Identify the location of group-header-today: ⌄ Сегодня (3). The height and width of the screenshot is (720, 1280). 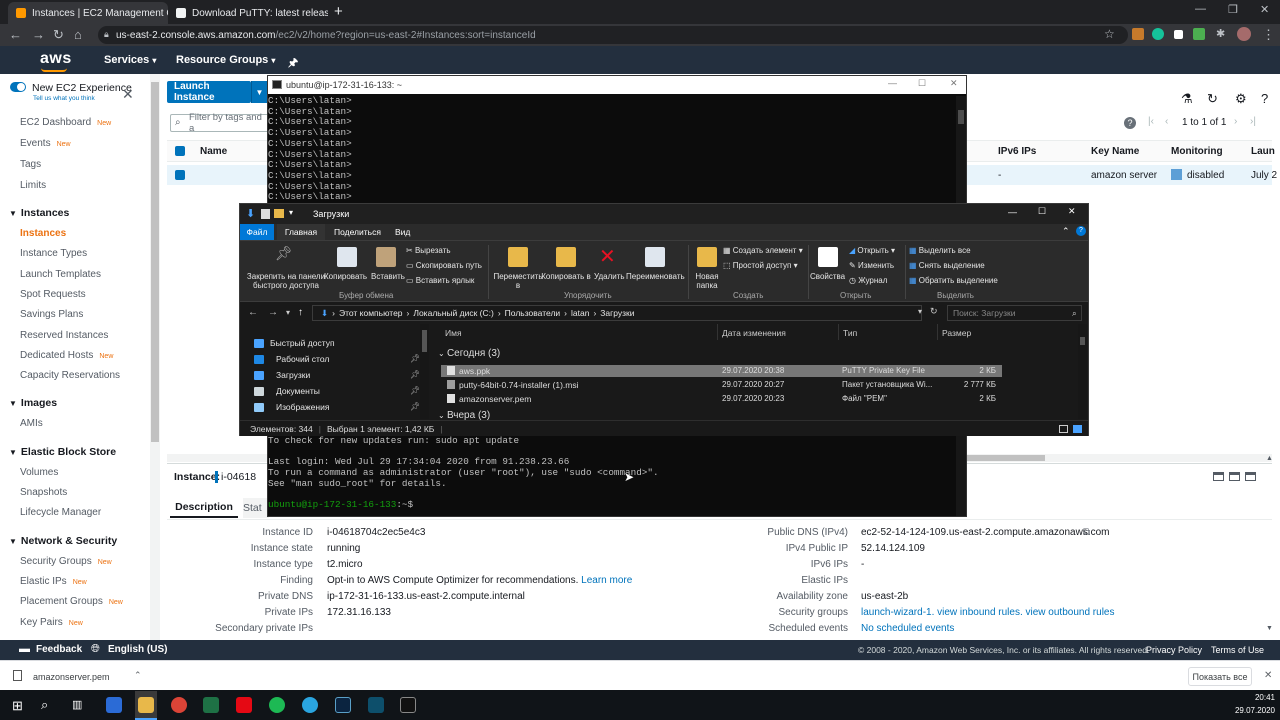
(469, 353).